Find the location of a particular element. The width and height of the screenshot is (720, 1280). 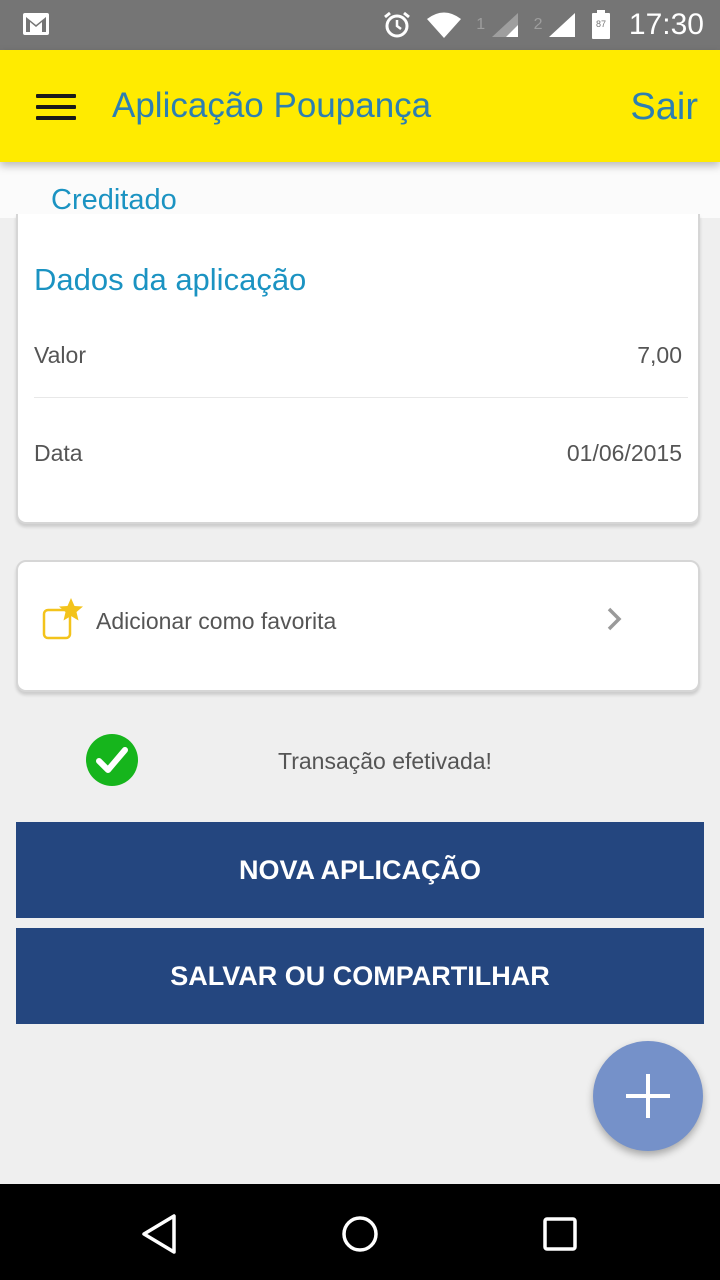

status-header: Creditado is located at coordinates (360, 190).